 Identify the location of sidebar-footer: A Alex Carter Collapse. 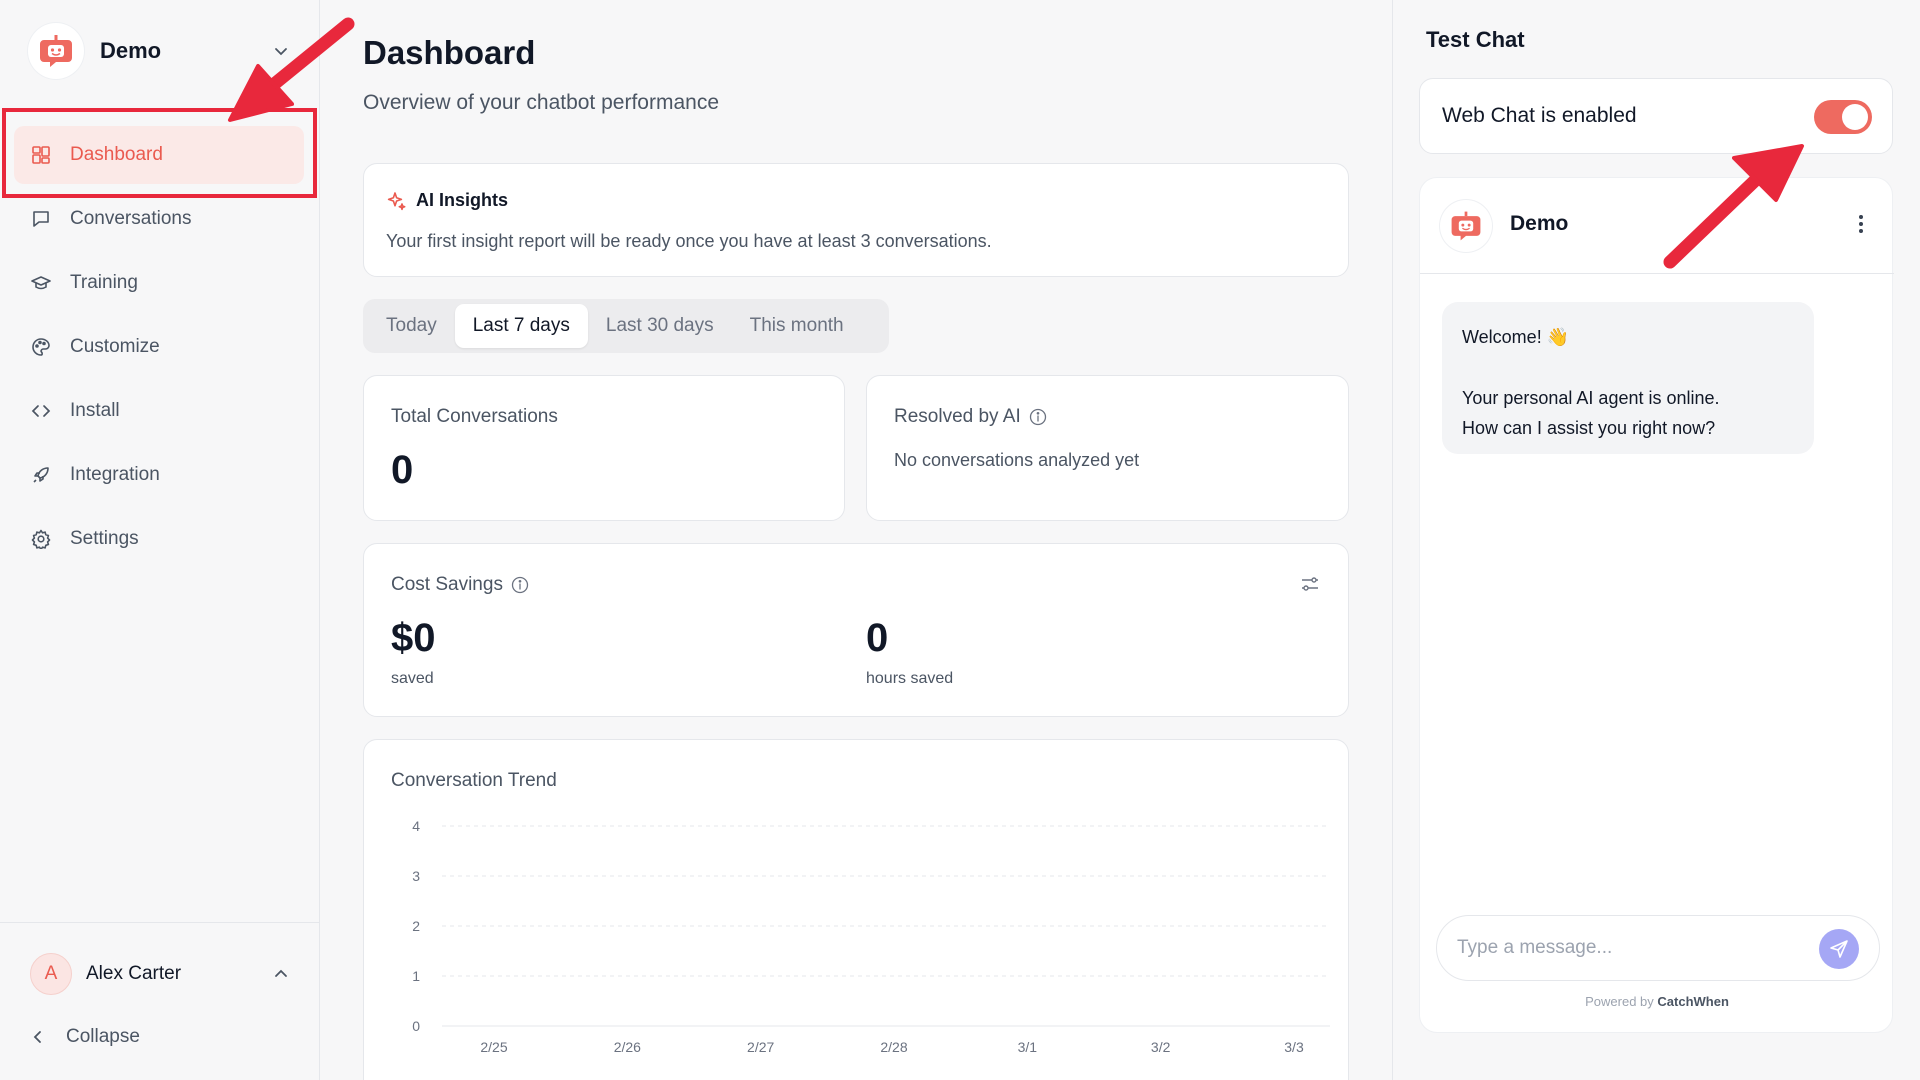
(160, 984).